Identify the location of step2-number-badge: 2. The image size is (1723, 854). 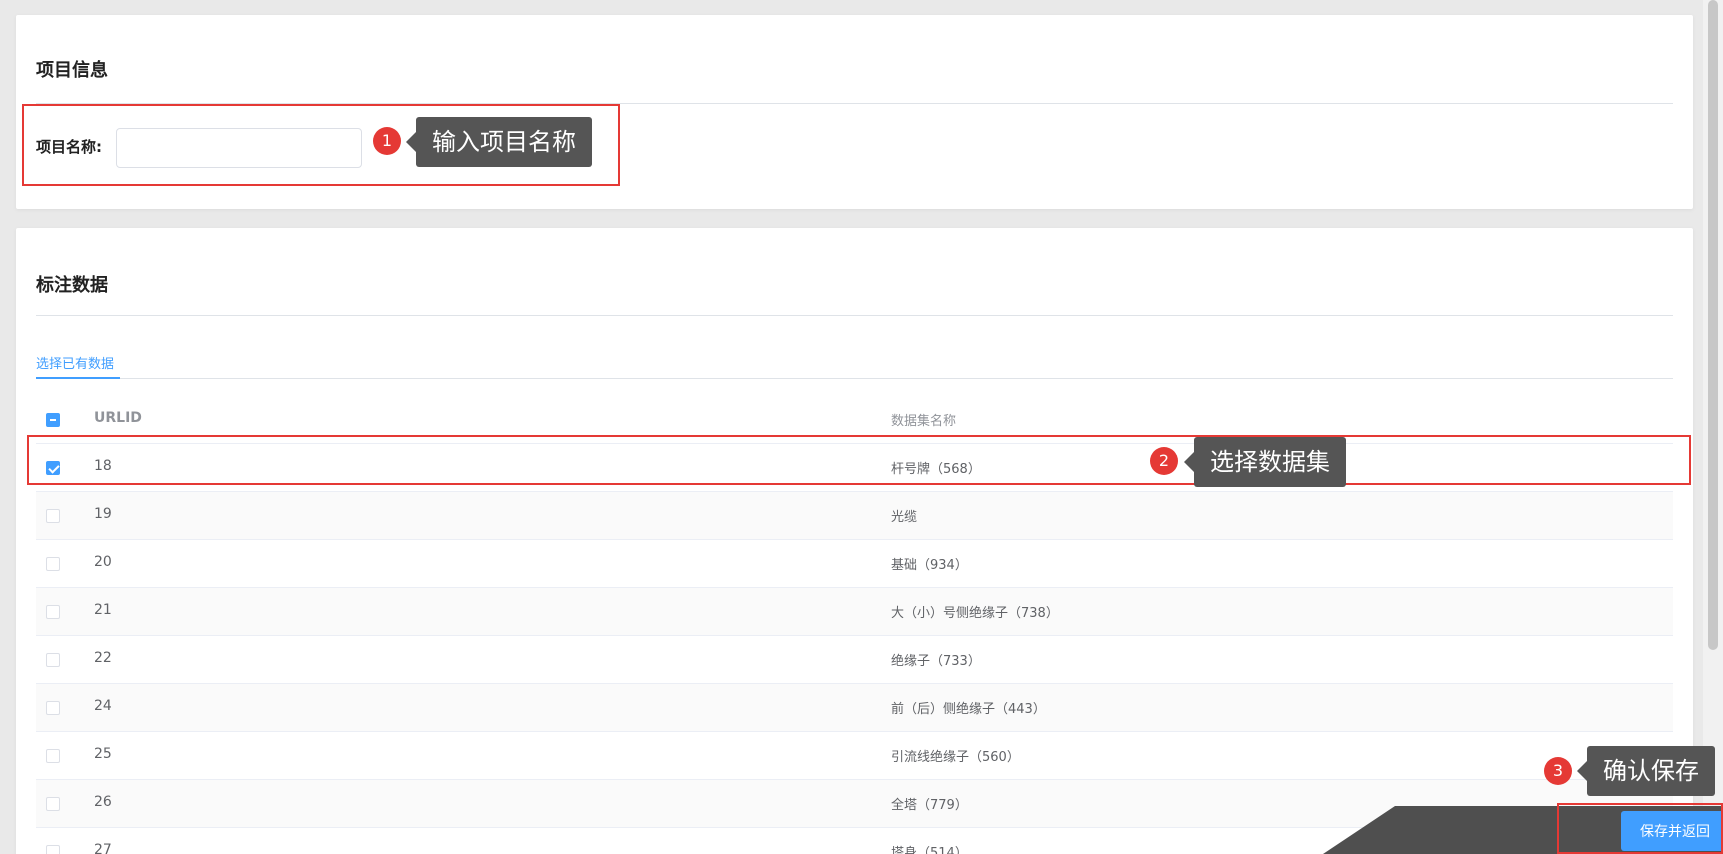
(1164, 461).